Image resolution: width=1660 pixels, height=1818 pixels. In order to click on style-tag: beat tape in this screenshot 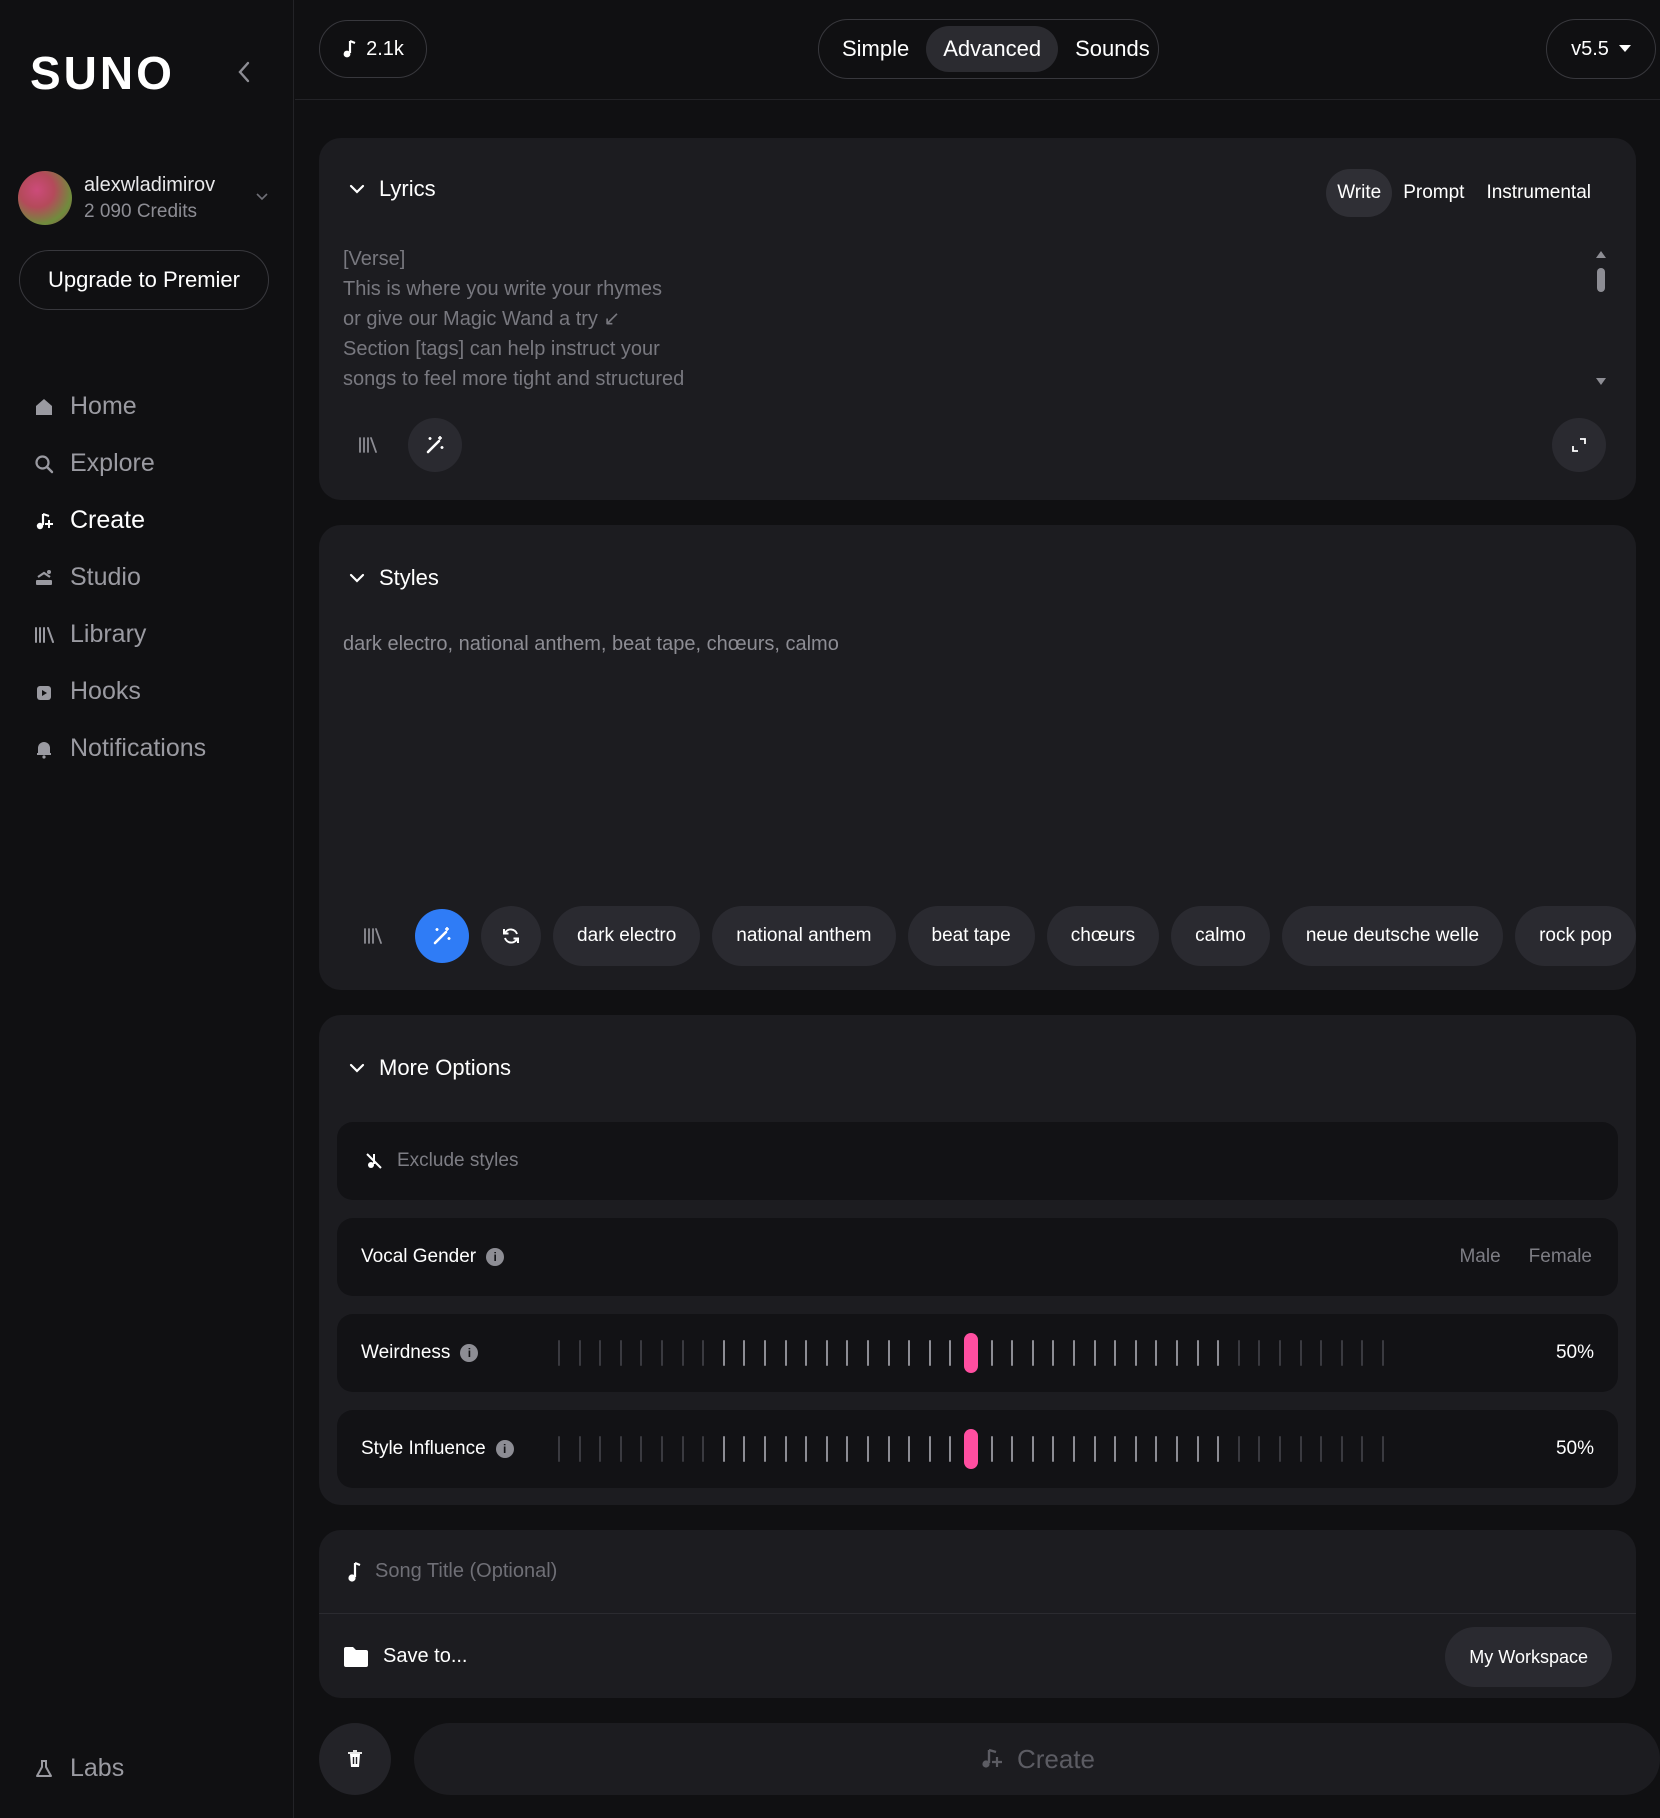, I will do `click(971, 936)`.